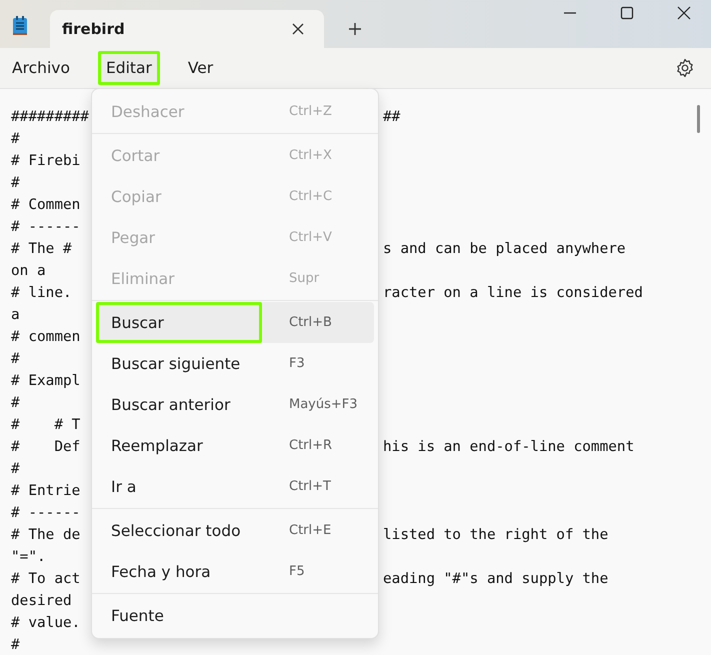 This screenshot has width=711, height=655. What do you see at coordinates (685, 68) in the screenshot?
I see `settings-icon` at bounding box center [685, 68].